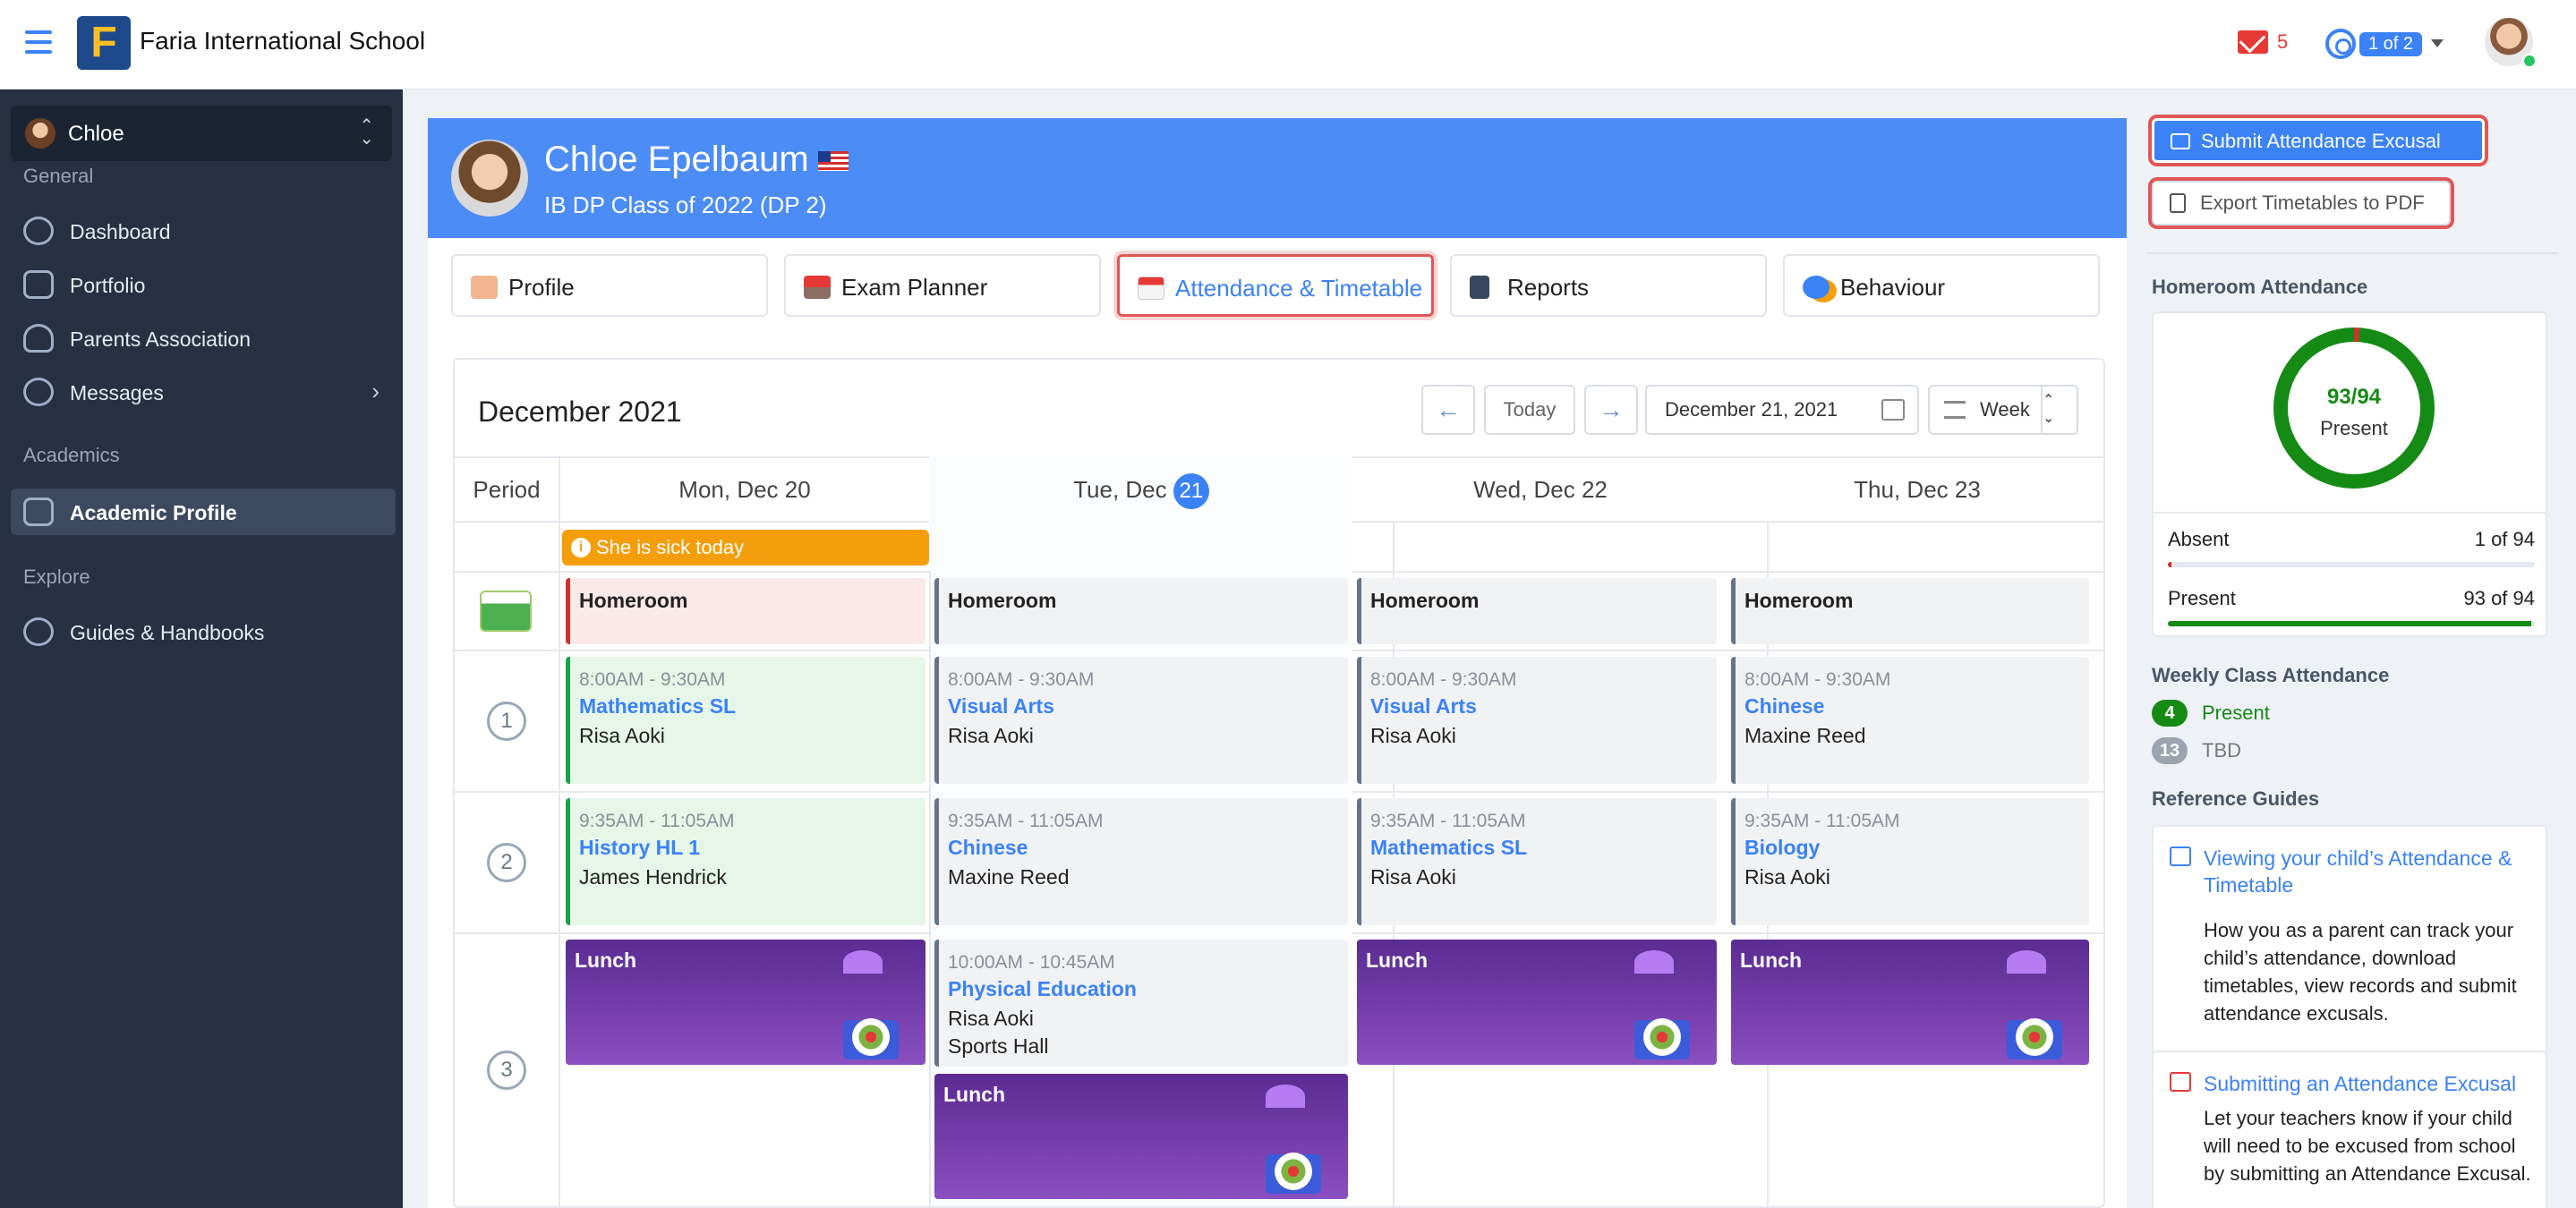 This screenshot has height=1208, width=2576. I want to click on today-badge: 21, so click(1191, 491).